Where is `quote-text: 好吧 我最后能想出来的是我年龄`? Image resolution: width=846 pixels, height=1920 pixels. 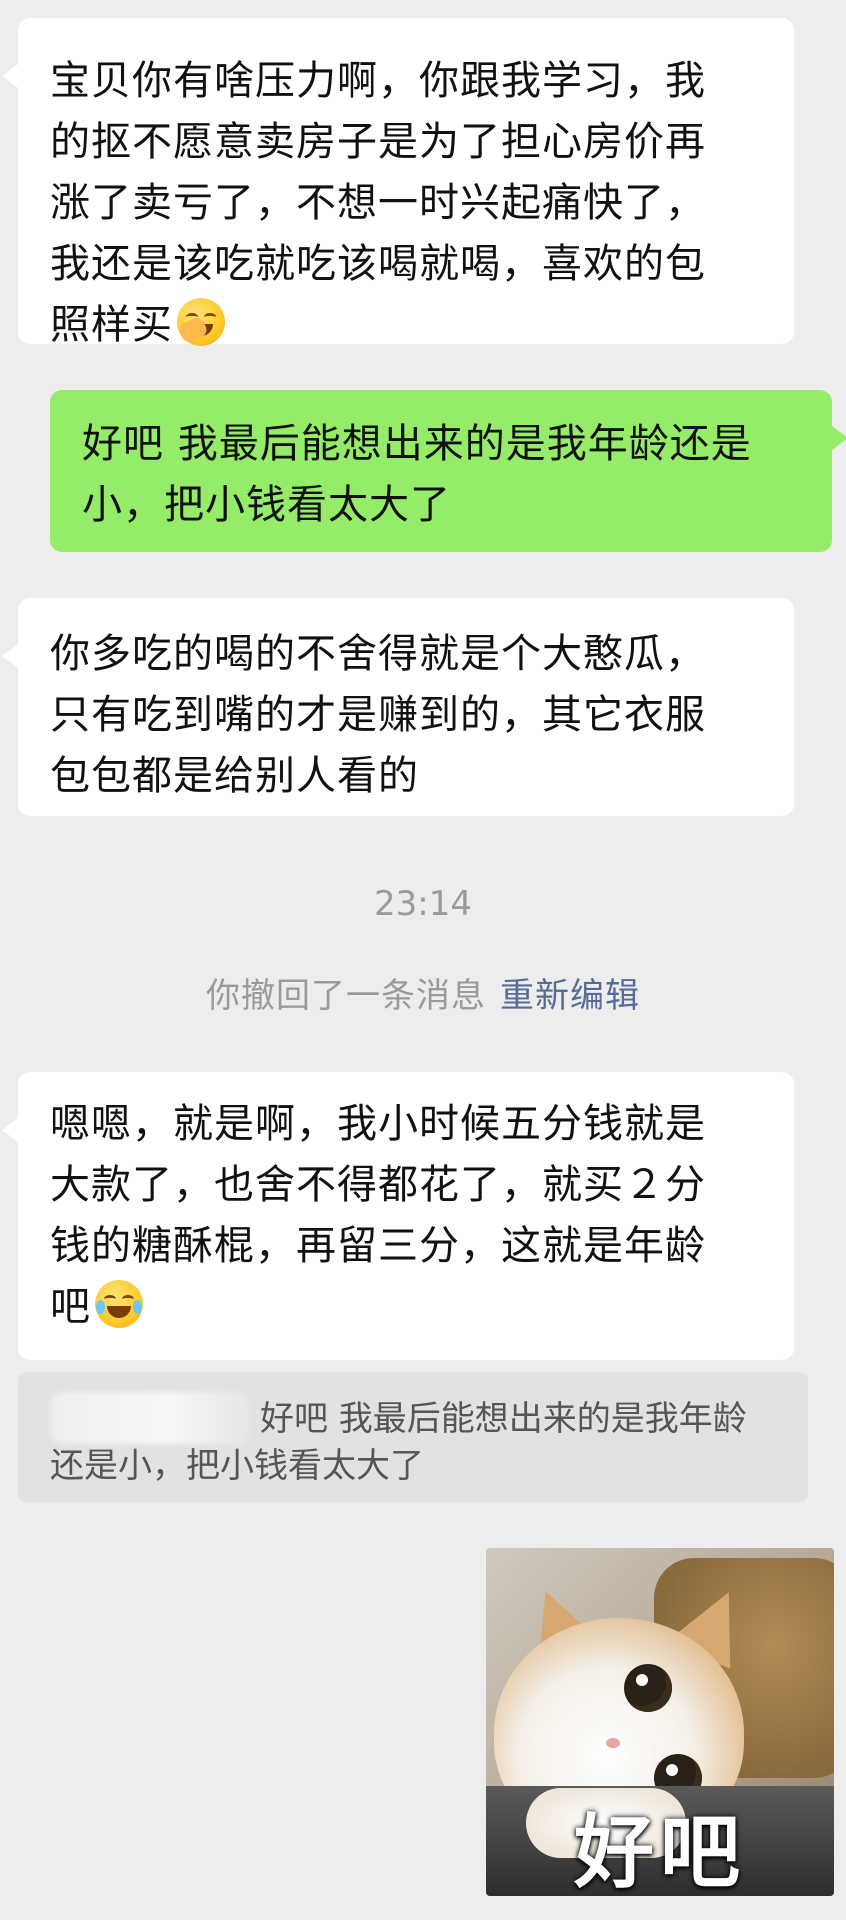
quote-text: 好吧 我最后能想出来的是我年龄 is located at coordinates (503, 1419).